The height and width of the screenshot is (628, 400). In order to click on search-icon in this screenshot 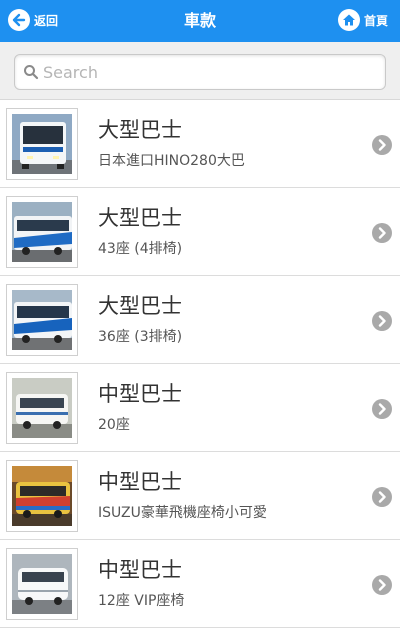, I will do `click(31, 72)`.